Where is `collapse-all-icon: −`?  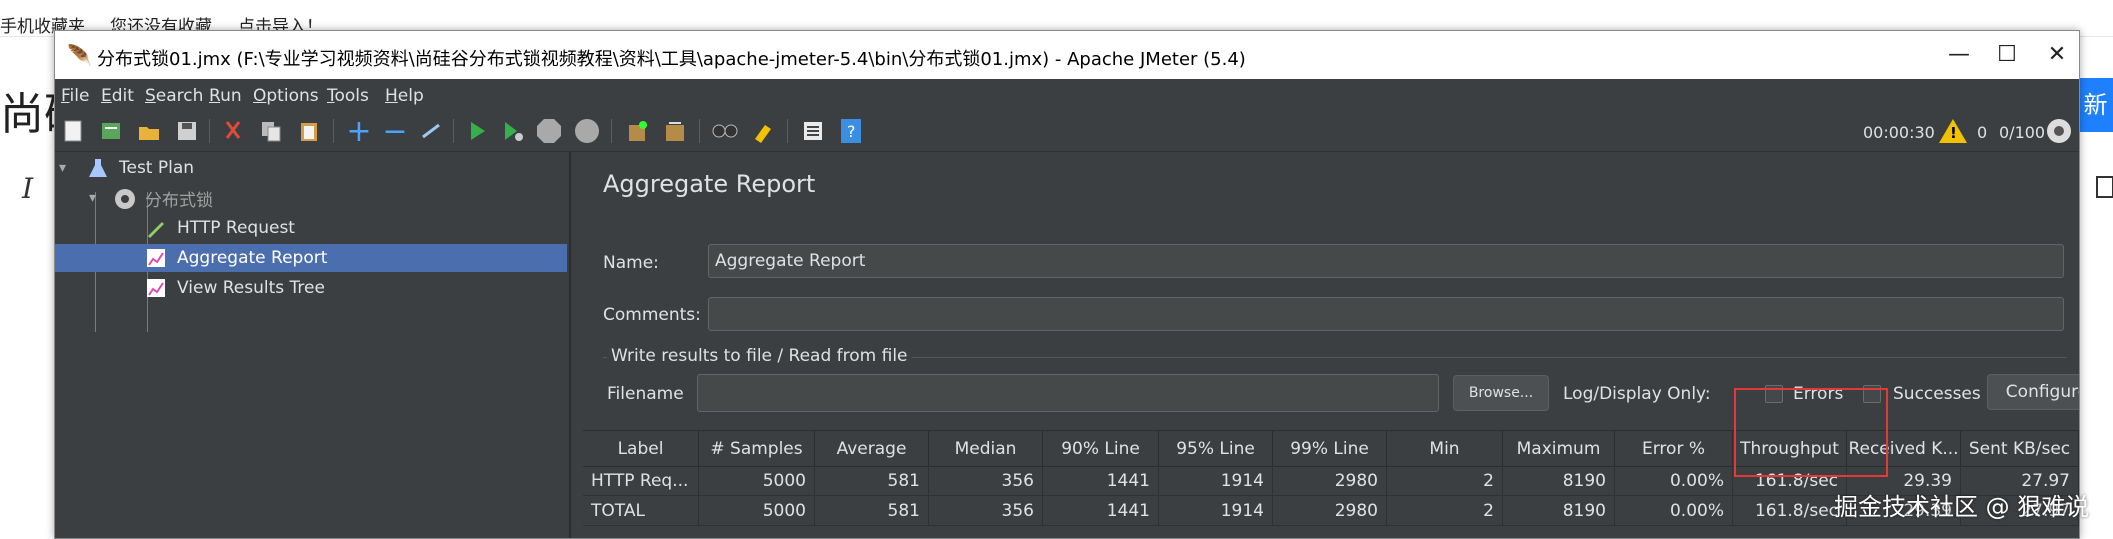
collapse-all-icon: − is located at coordinates (395, 131).